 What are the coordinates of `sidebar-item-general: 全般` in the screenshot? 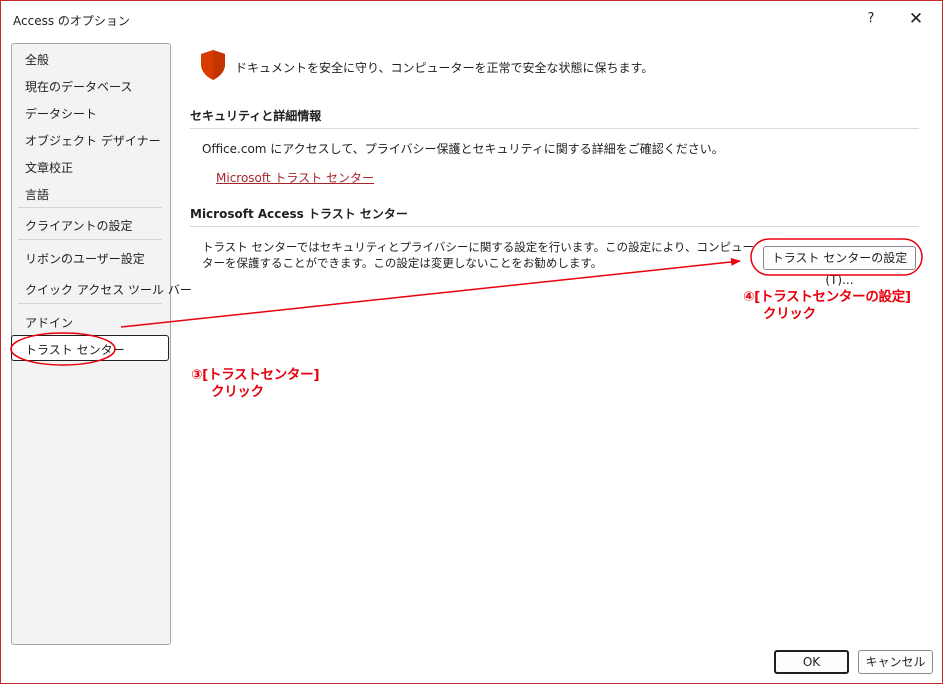 It's located at (37, 59).